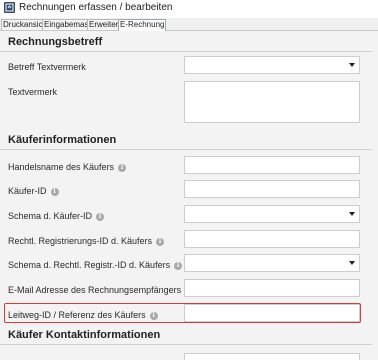 The image size is (378, 360). Describe the element at coordinates (84, 335) in the screenshot. I see `section-title-kontaktinformationen: Käufer Kontaktinformationen` at that location.